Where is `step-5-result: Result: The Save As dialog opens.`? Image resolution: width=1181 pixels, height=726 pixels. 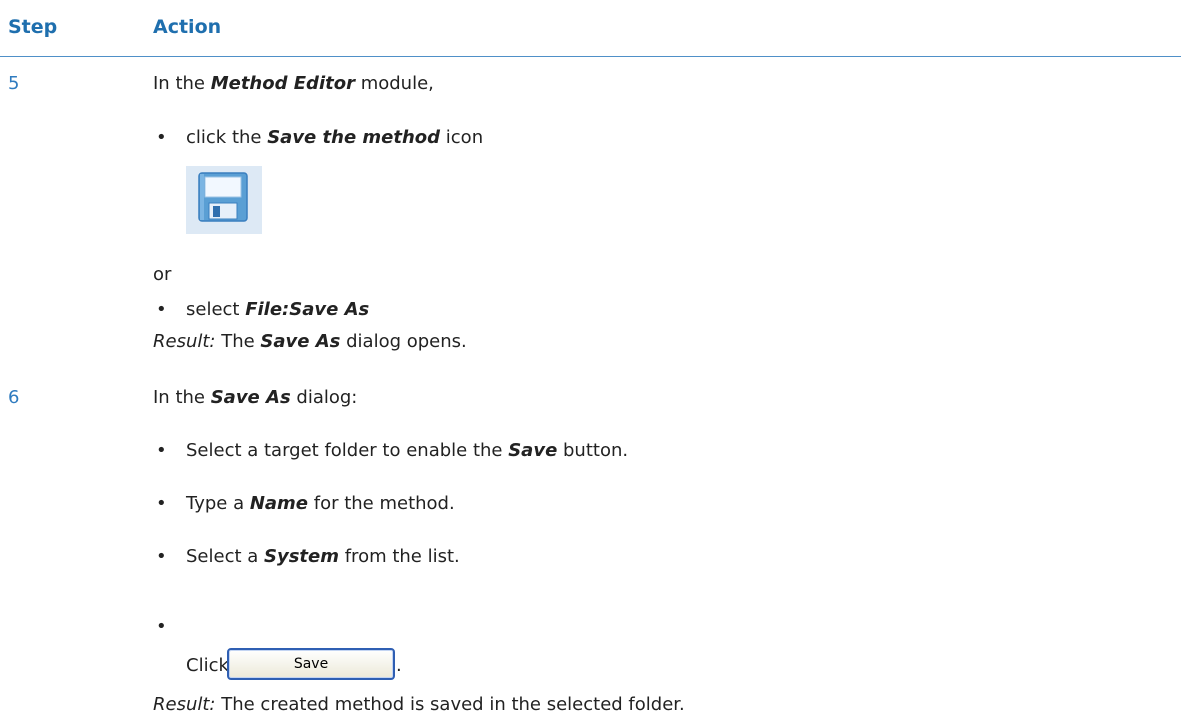 step-5-result: Result: The Save As dialog opens. is located at coordinates (310, 341).